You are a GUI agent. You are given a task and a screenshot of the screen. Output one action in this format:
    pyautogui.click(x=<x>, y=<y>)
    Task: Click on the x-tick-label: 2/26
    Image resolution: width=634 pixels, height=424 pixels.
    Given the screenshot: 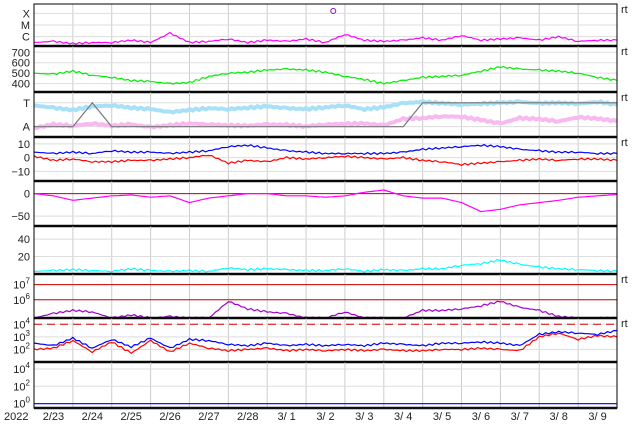 What is the action you would take?
    pyautogui.click(x=169, y=417)
    